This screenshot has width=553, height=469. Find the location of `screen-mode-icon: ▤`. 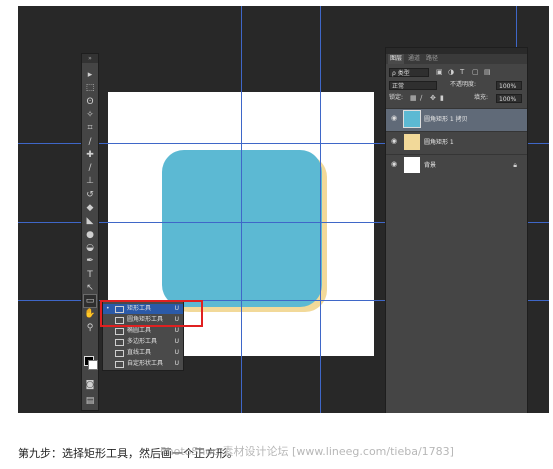

screen-mode-icon: ▤ is located at coordinates (90, 401).